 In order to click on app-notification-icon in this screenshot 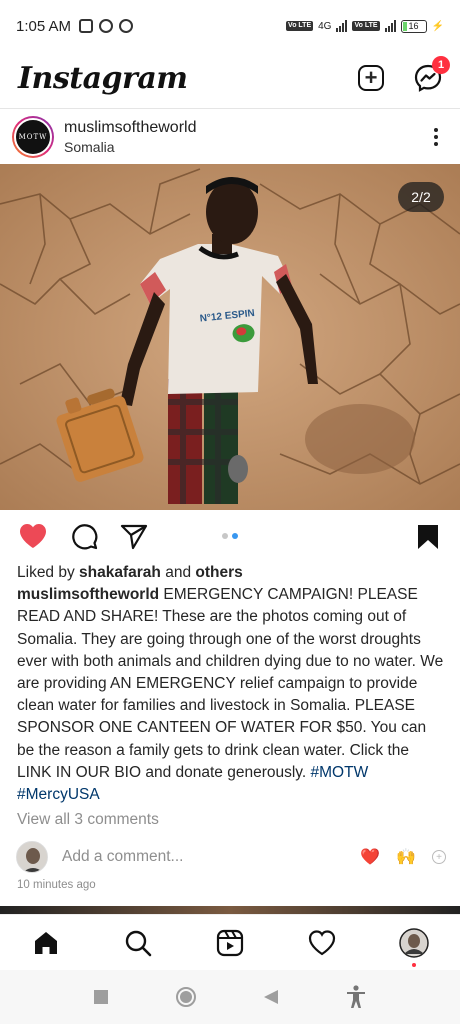, I will do `click(106, 26)`.